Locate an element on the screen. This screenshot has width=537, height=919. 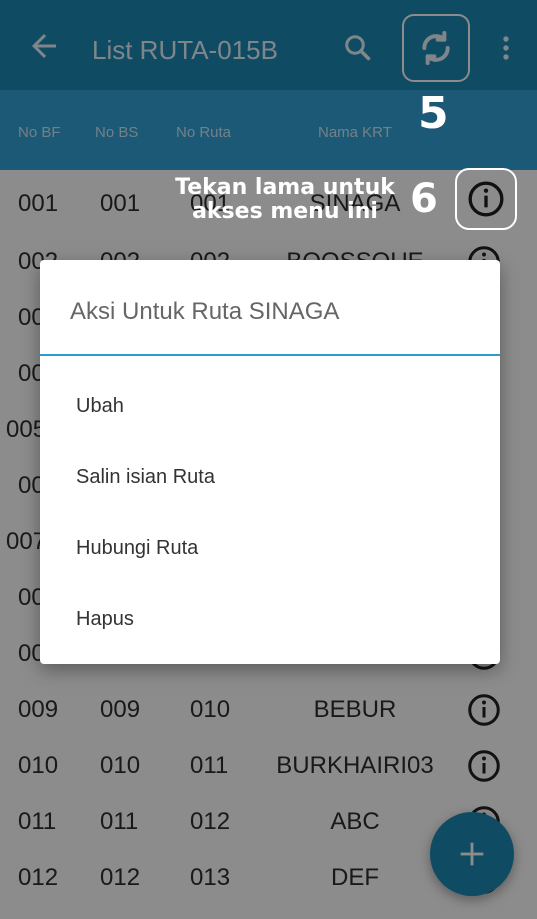
step-5-marker: 5 is located at coordinates (433, 113).